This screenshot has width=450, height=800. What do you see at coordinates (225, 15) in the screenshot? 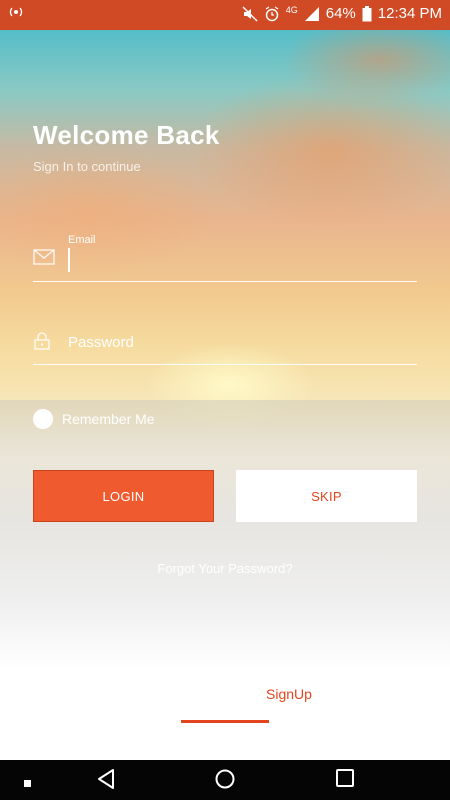
I see `status-bar: 4G 64% 12:34 PM` at bounding box center [225, 15].